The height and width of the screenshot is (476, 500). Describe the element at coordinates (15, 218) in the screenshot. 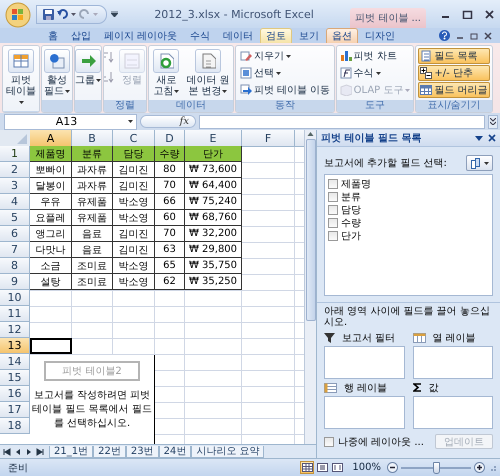

I see `row-header: 5` at that location.